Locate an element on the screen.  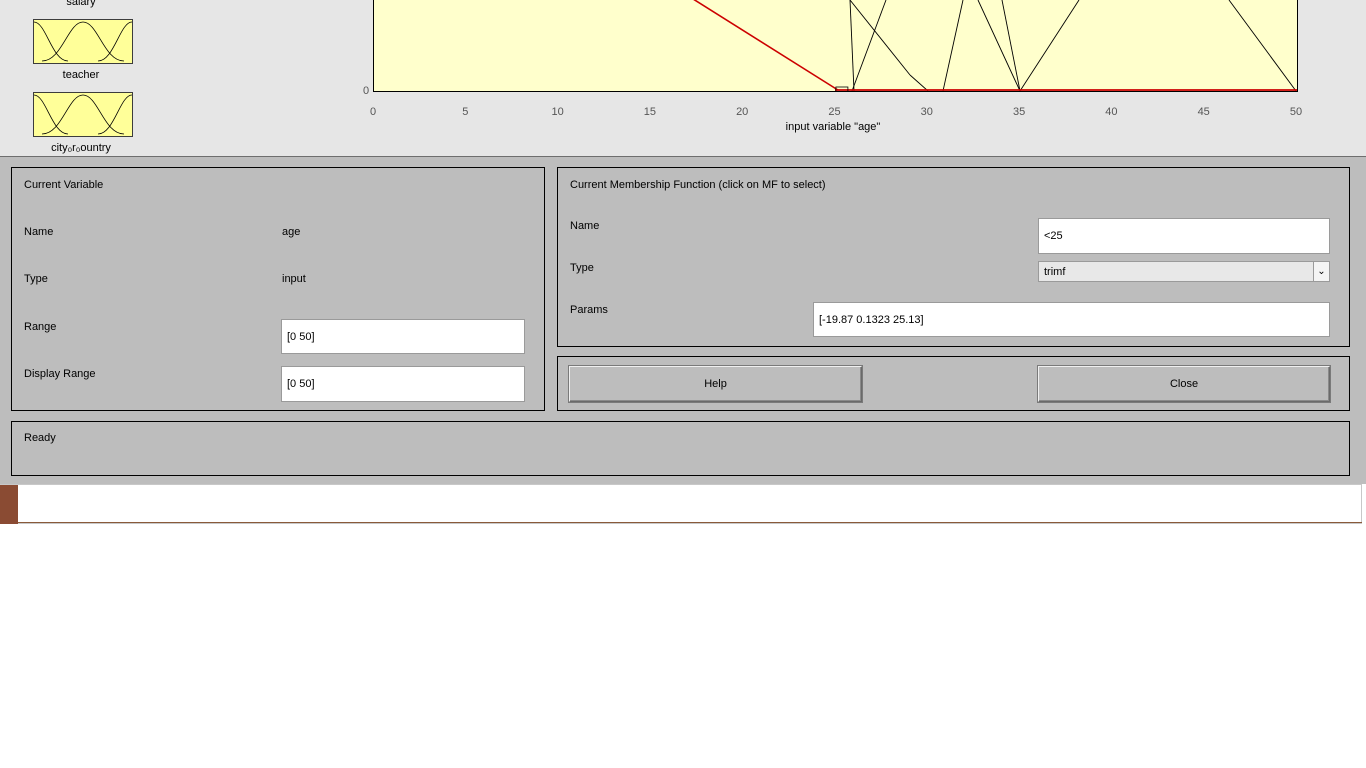
range-label: Range is located at coordinates (40, 327).